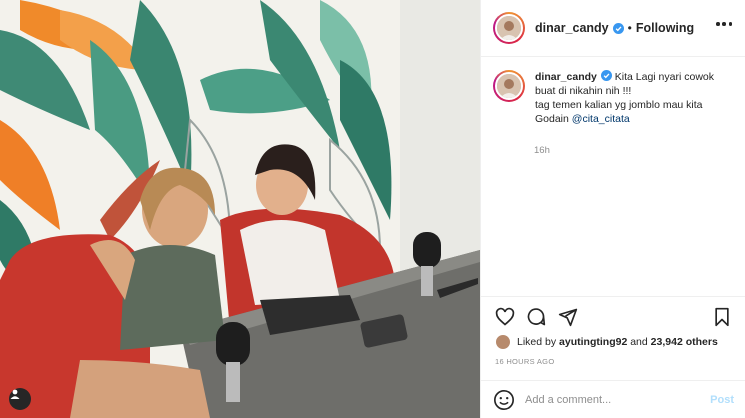 The height and width of the screenshot is (418, 745). What do you see at coordinates (724, 24) in the screenshot?
I see `more-options-icon` at bounding box center [724, 24].